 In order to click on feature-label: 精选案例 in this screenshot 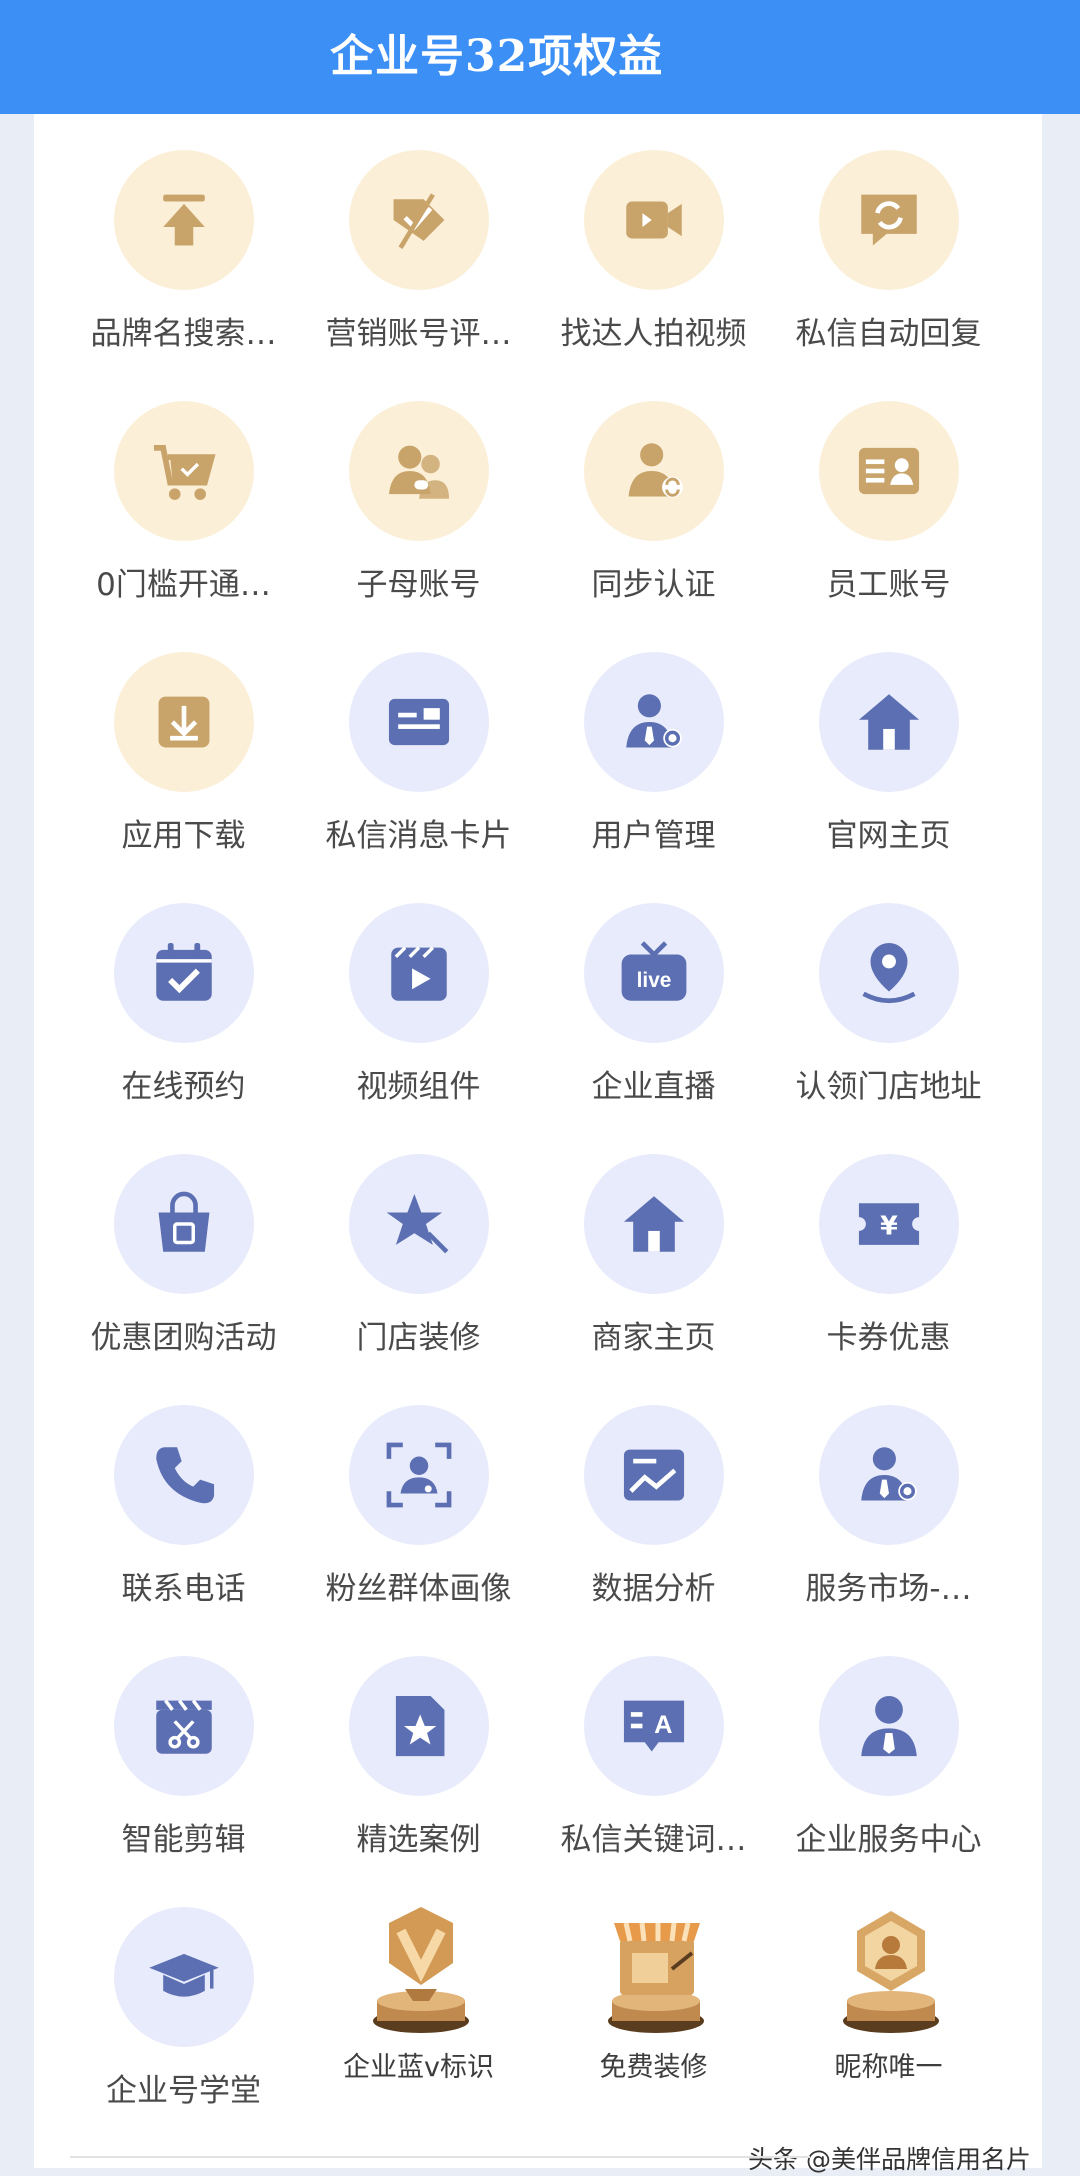, I will do `click(418, 1840)`.